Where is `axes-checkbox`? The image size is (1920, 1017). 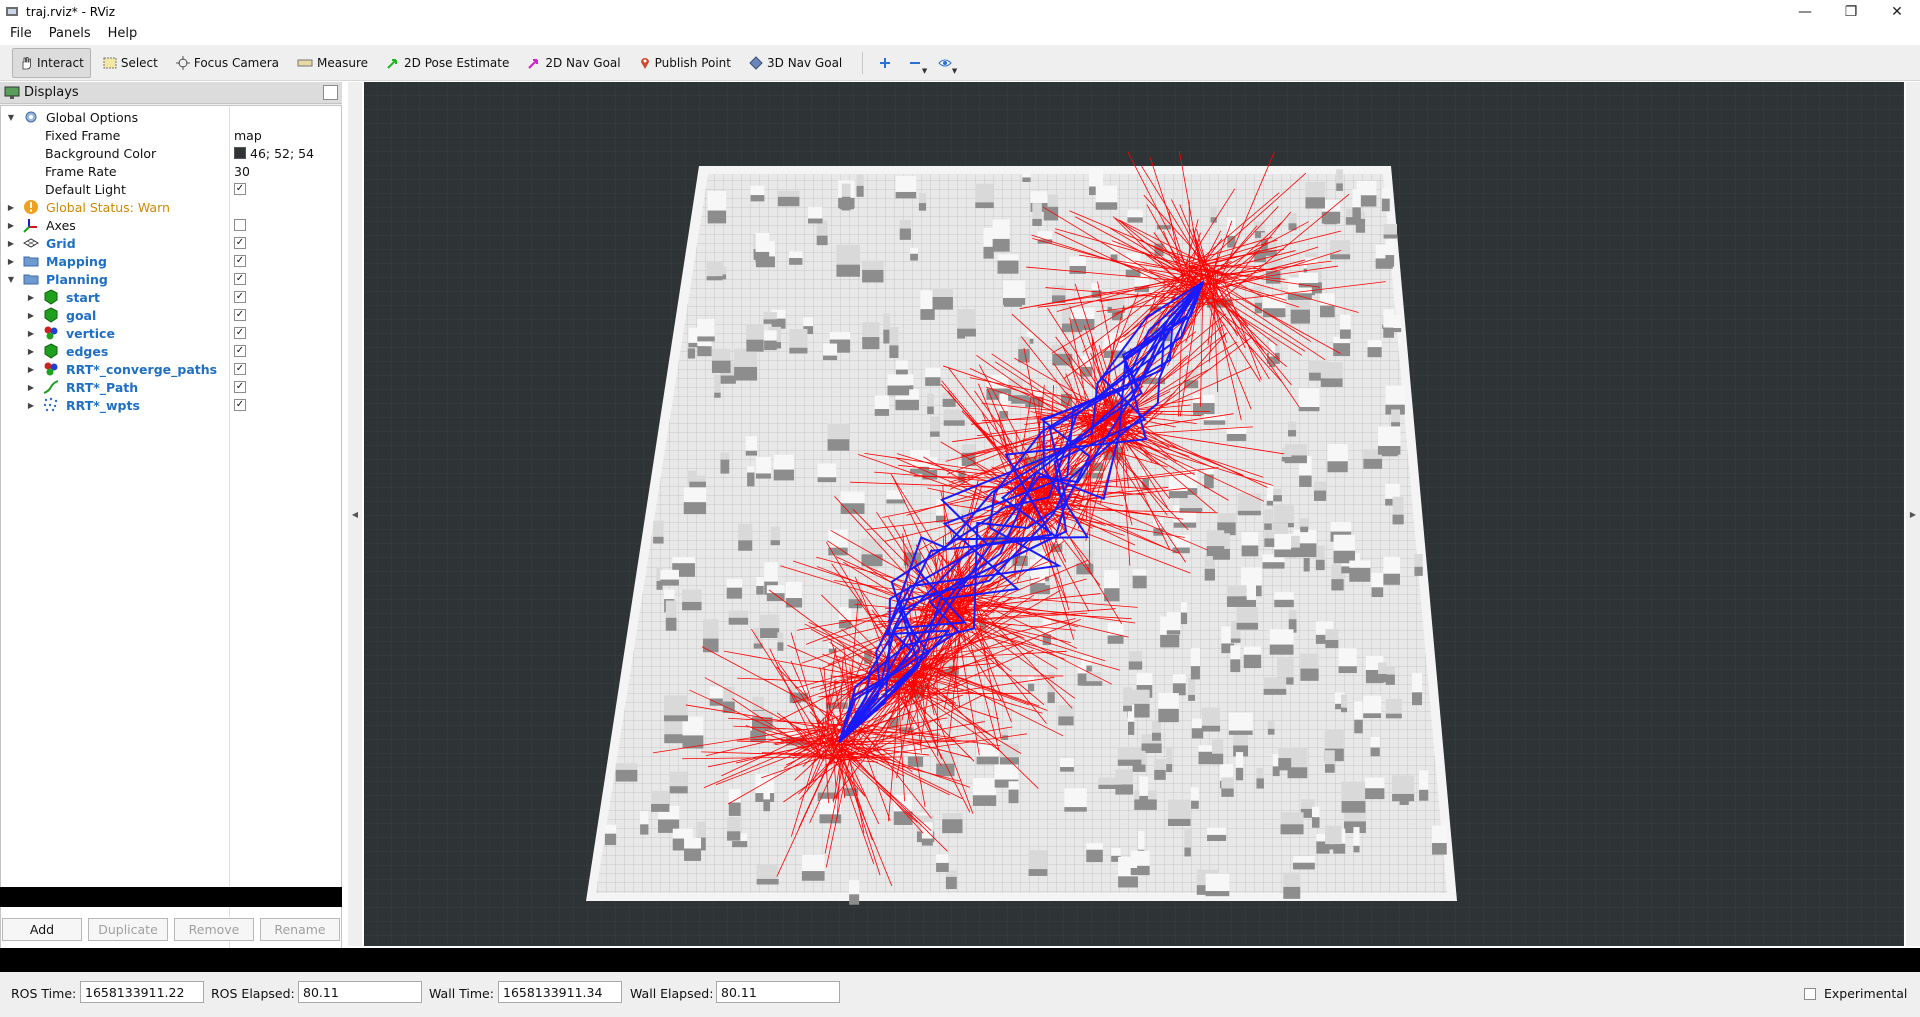 axes-checkbox is located at coordinates (240, 225).